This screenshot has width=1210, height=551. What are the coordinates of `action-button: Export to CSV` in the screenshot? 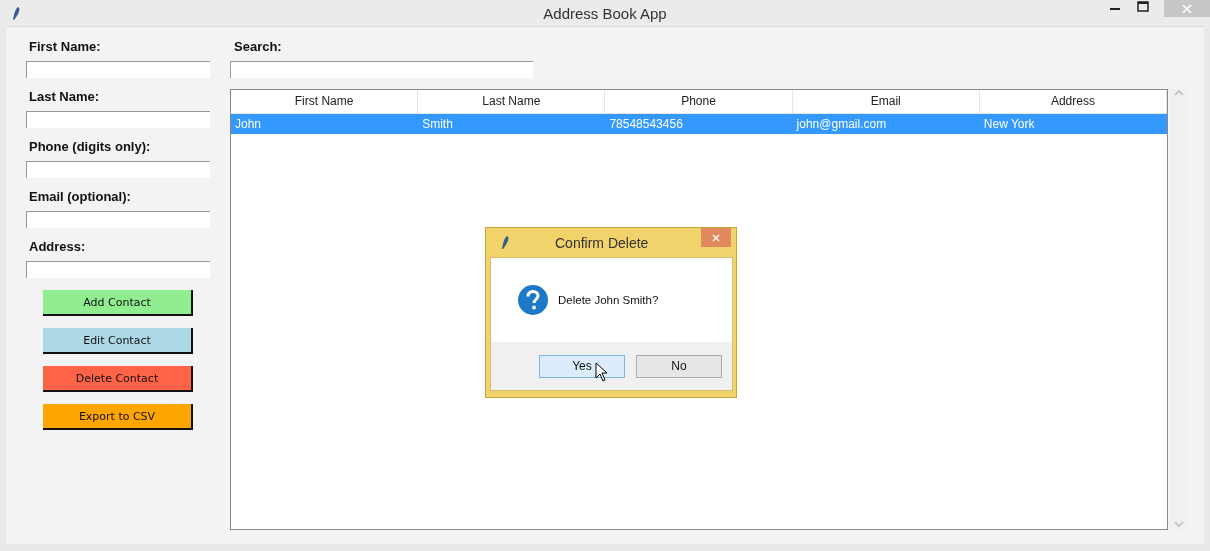 It's located at (118, 417).